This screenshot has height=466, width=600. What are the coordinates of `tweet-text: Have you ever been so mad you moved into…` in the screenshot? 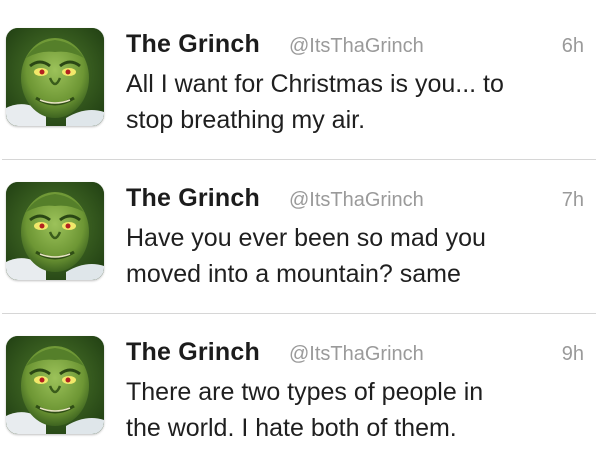 It's located at (359, 256).